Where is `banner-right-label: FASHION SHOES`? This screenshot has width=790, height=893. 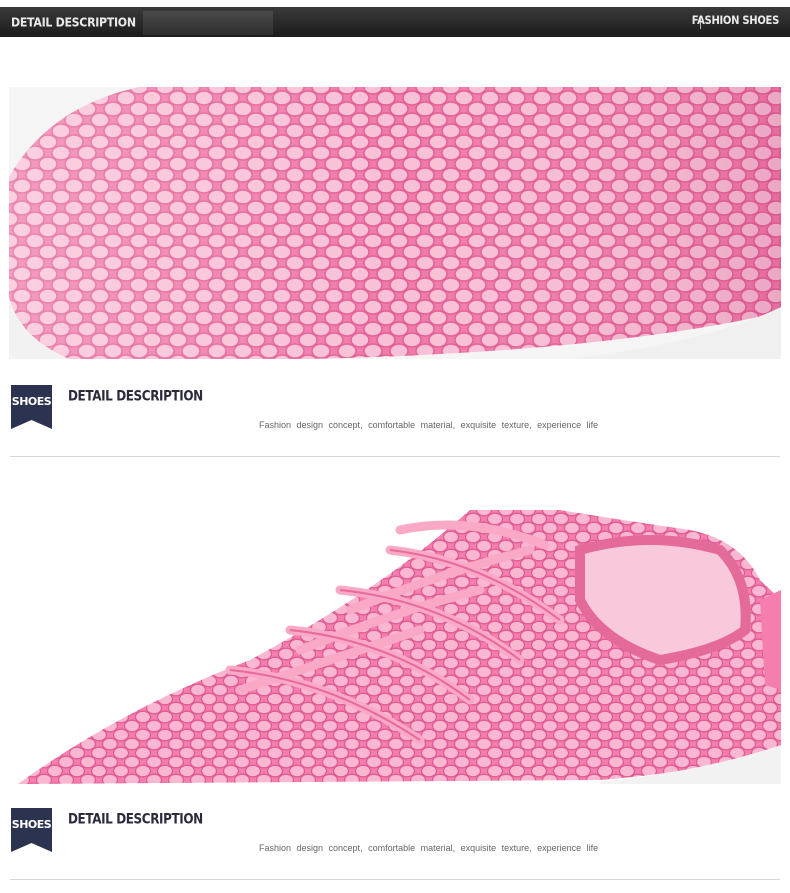 banner-right-label: FASHION SHOES is located at coordinates (735, 21).